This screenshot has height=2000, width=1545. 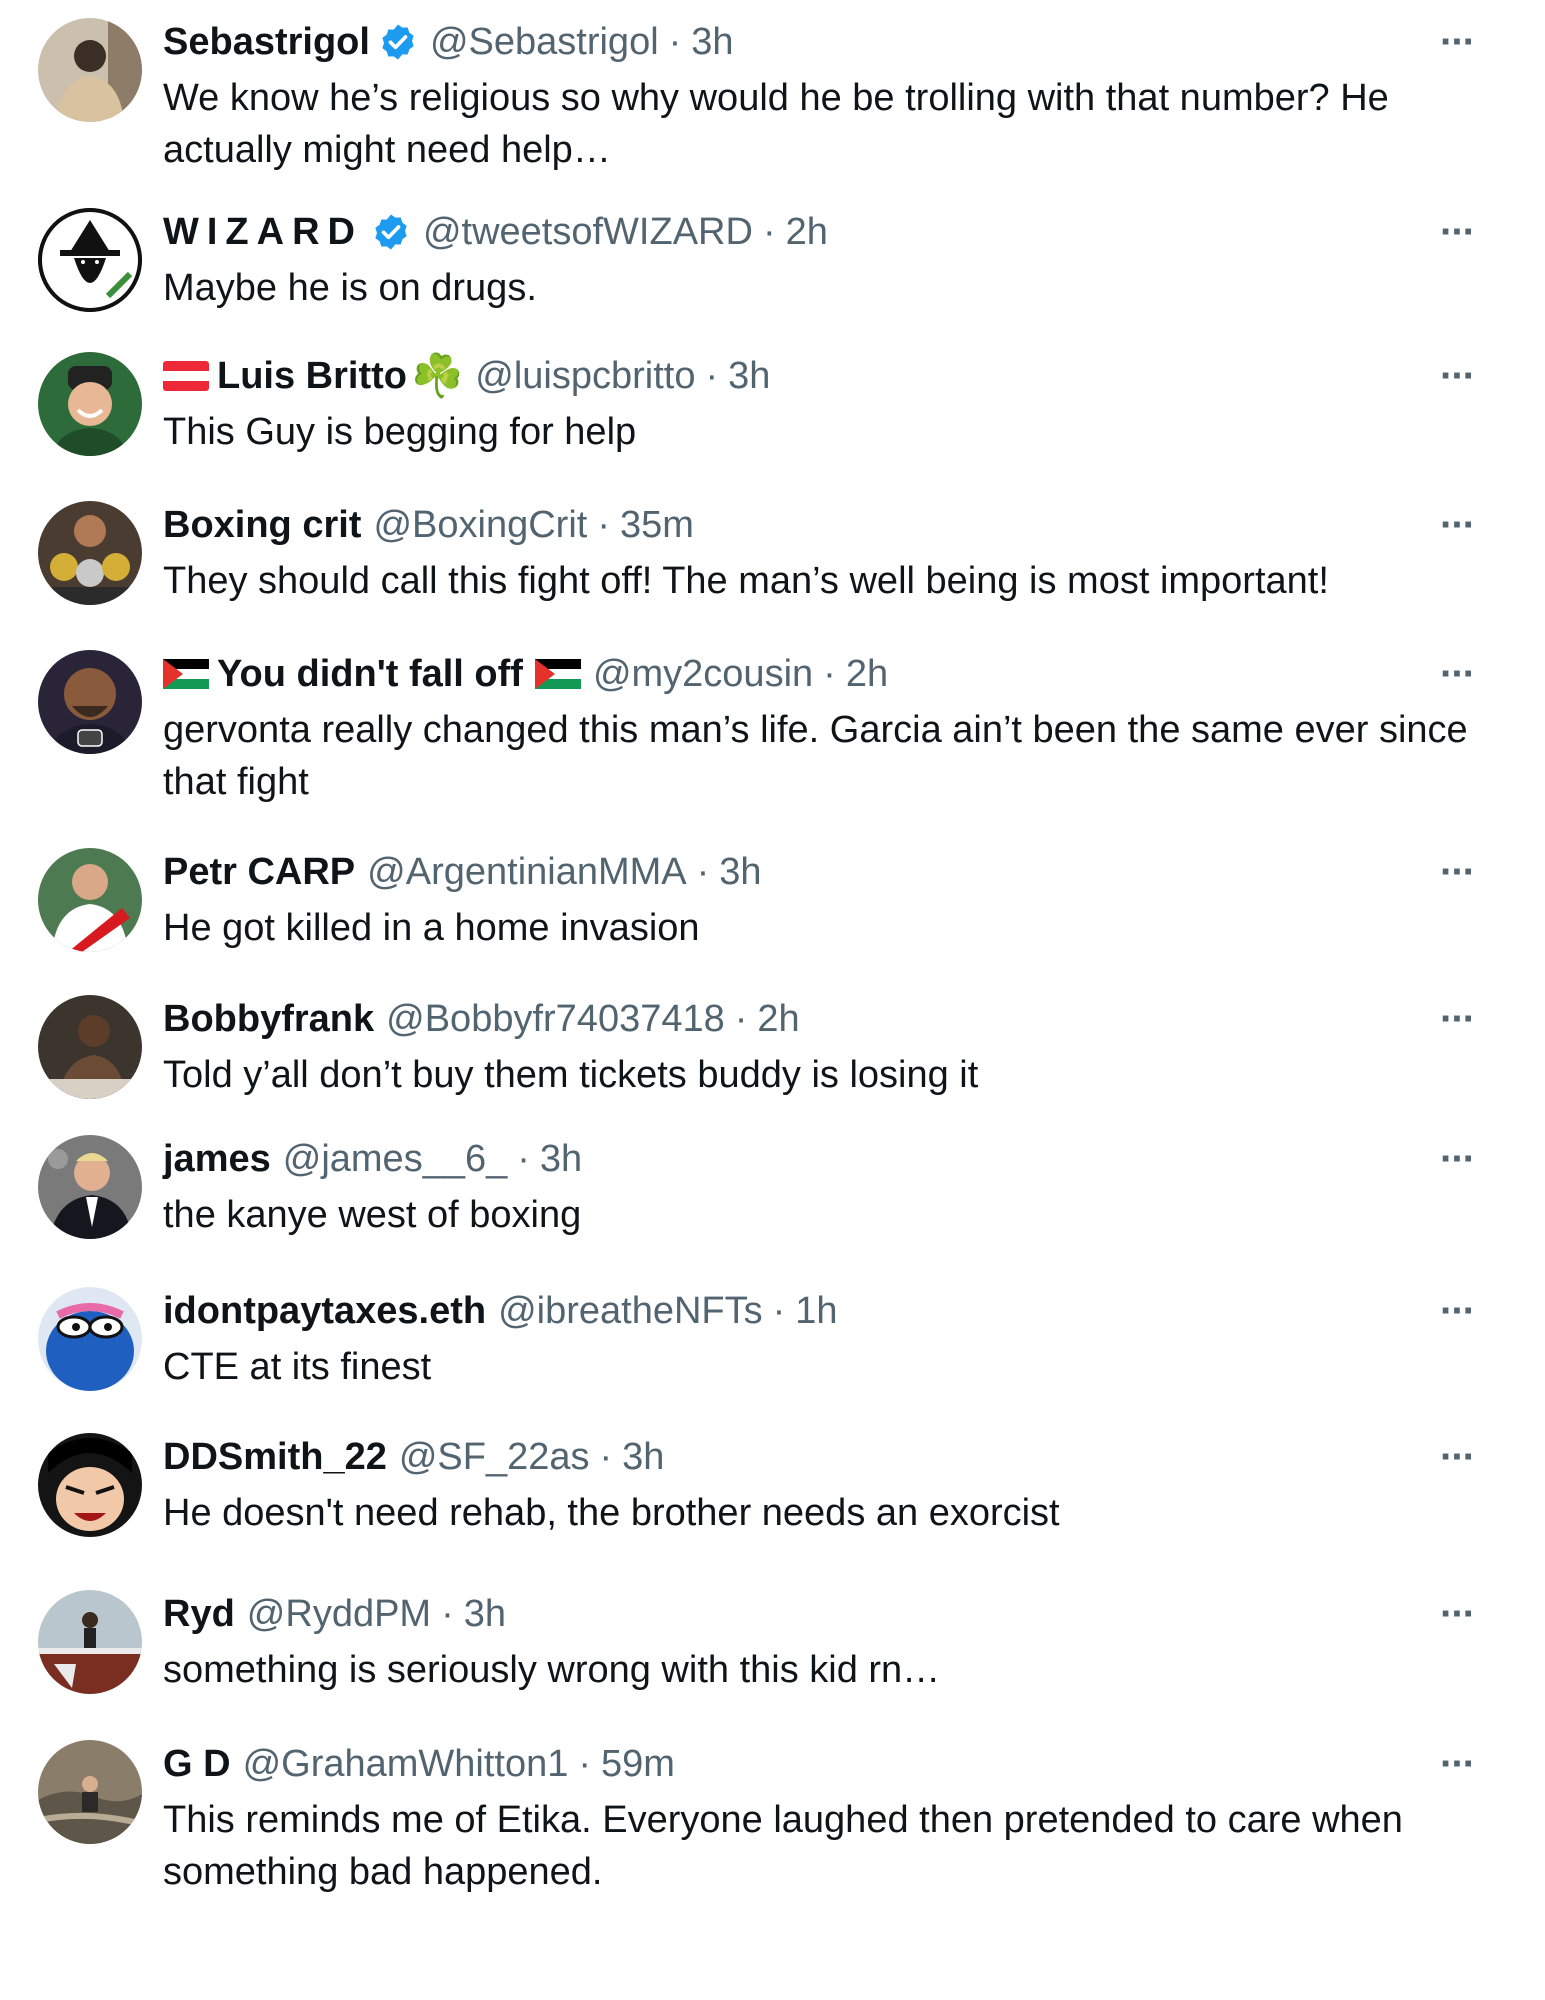 I want to click on river-plate-jersey-avatar-icon, so click(x=90, y=900).